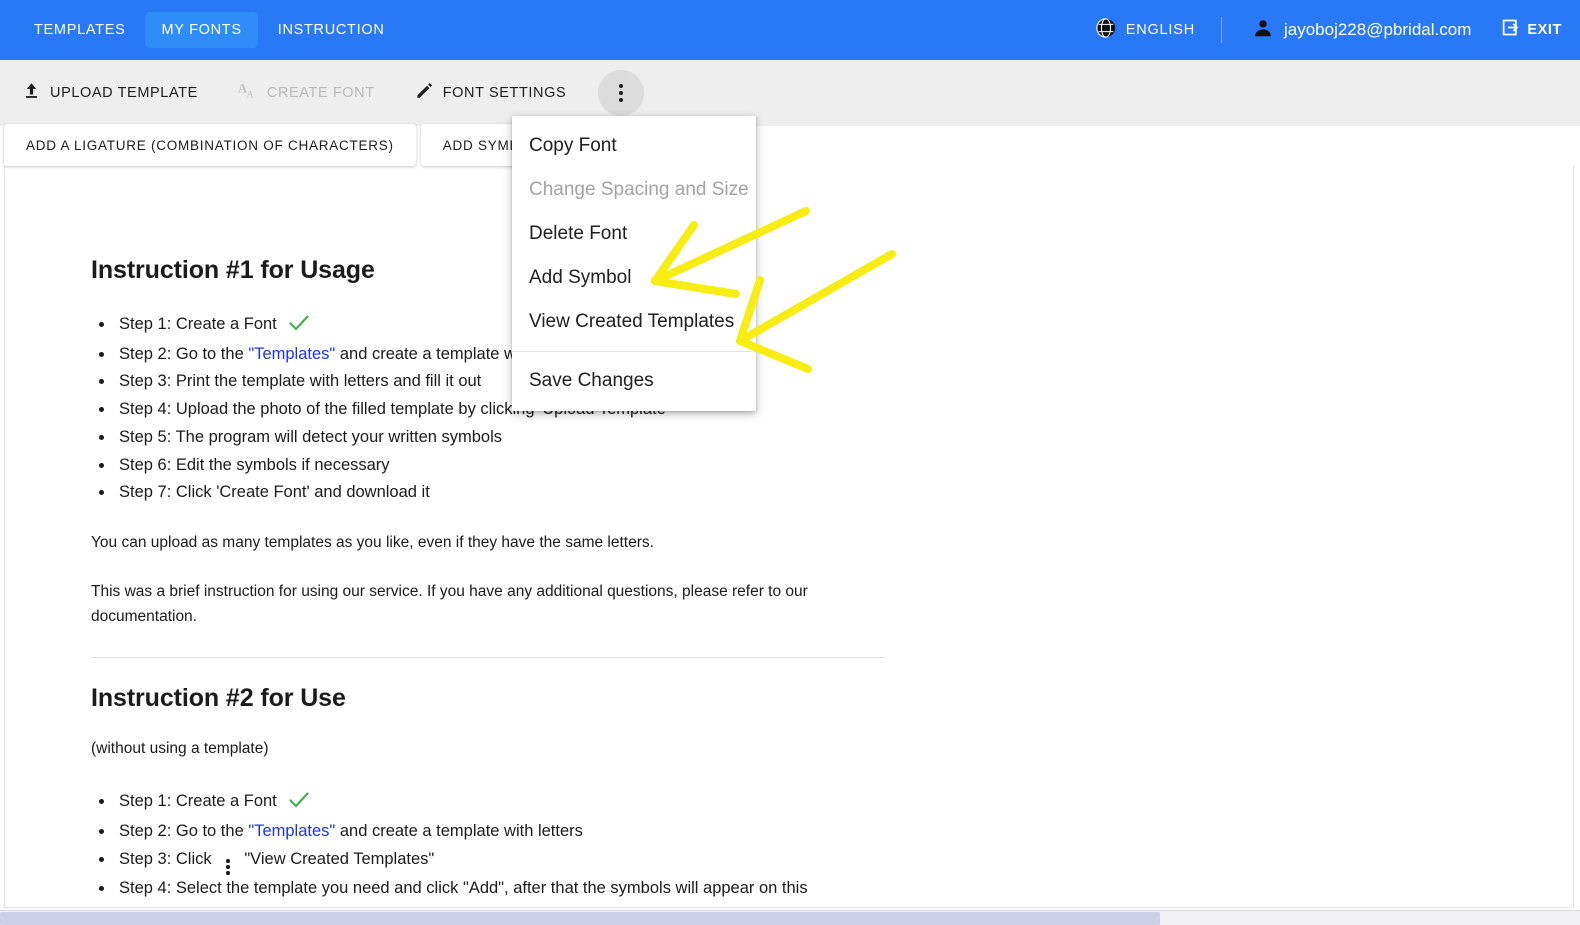 Image resolution: width=1580 pixels, height=925 pixels. What do you see at coordinates (488, 658) in the screenshot?
I see `section-divider` at bounding box center [488, 658].